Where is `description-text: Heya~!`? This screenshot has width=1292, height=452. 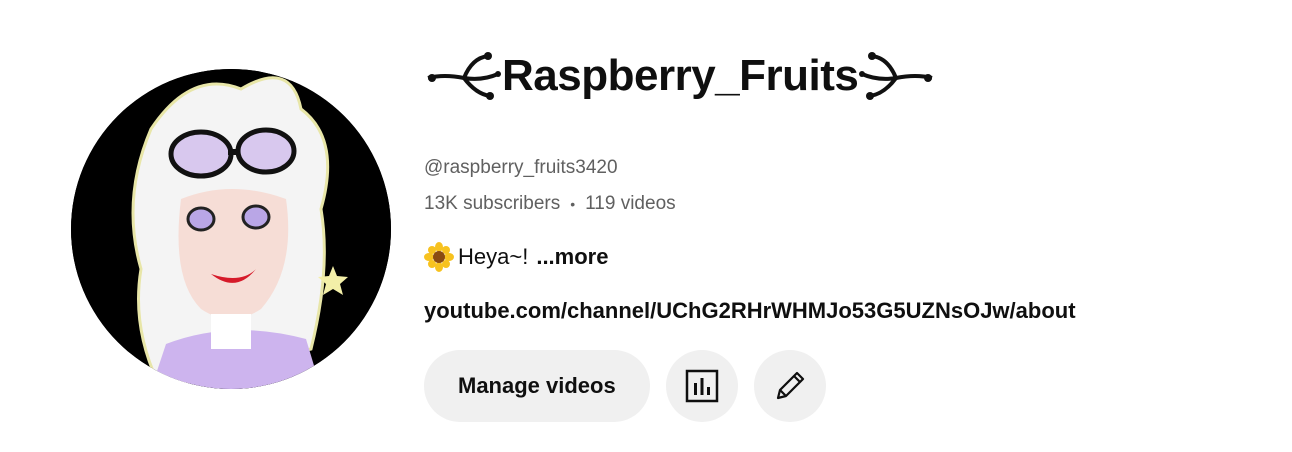
description-text: Heya~! is located at coordinates (493, 256).